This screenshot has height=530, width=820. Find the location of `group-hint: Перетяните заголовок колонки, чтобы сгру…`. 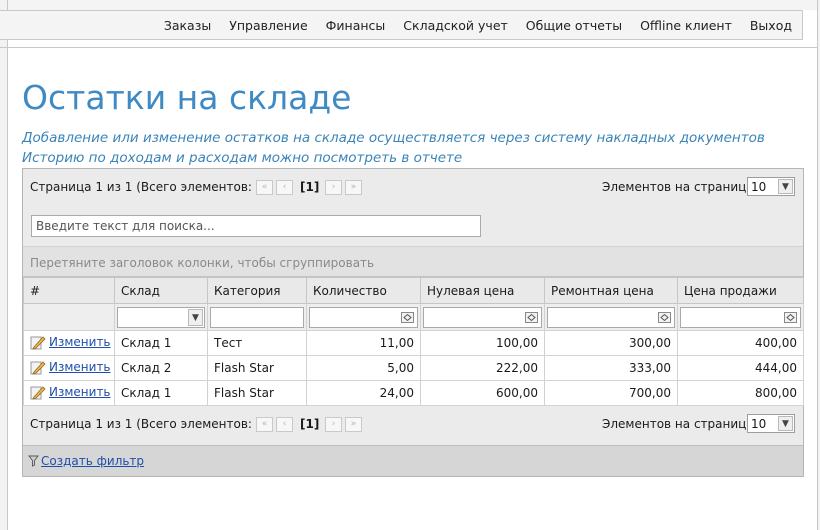

group-hint: Перетяните заголовок колонки, чтобы сгру… is located at coordinates (202, 263).